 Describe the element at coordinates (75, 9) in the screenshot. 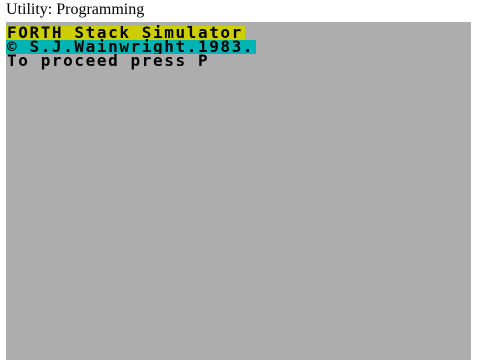

I see `page-caption: Utility: Programming` at that location.